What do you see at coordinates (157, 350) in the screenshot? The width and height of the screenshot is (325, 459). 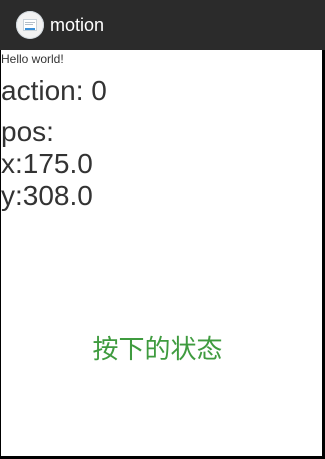 I see `press-state-text: 按下的状态` at bounding box center [157, 350].